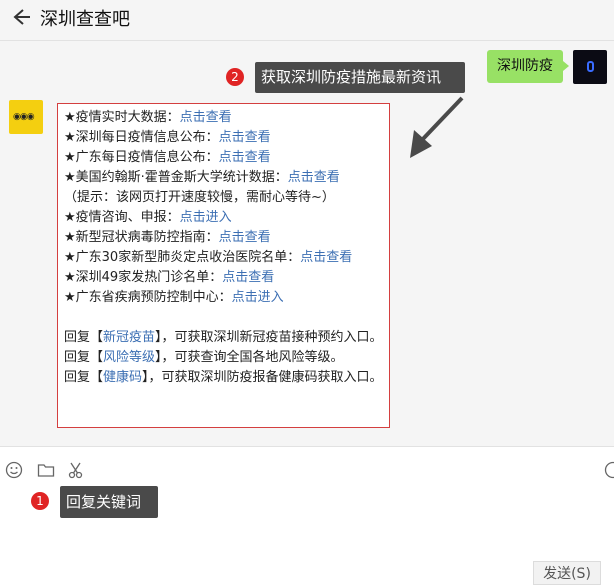  What do you see at coordinates (609, 470) in the screenshot?
I see `chat-icon` at bounding box center [609, 470].